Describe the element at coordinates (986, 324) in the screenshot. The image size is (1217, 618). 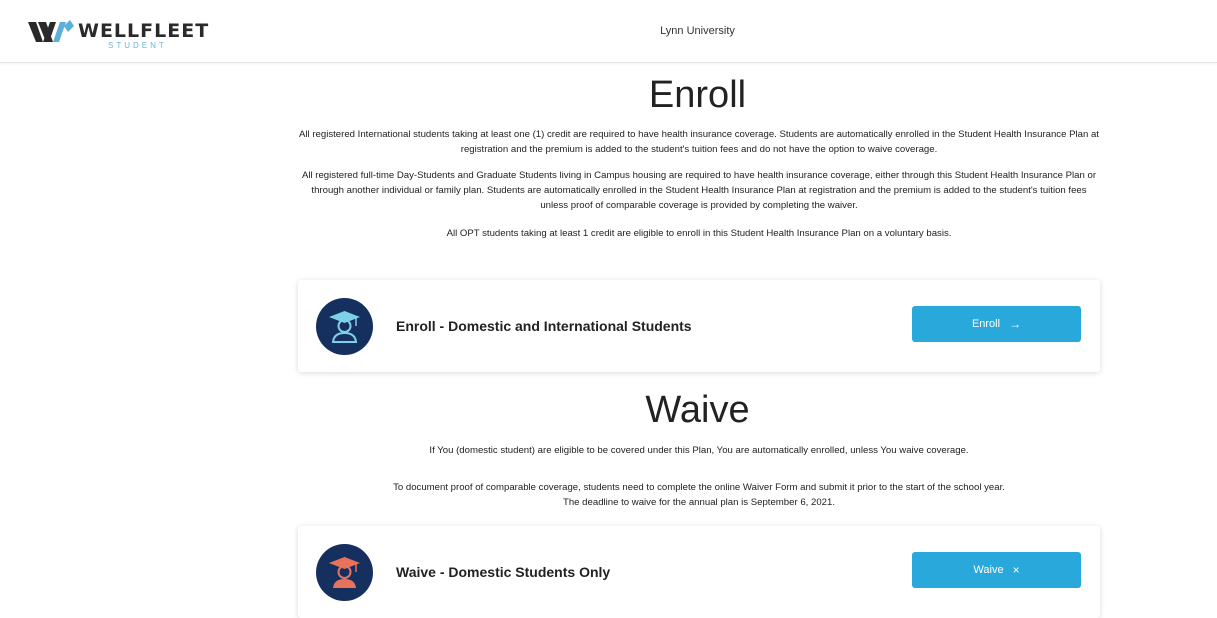
I see `enroll-button-label: Enroll` at that location.